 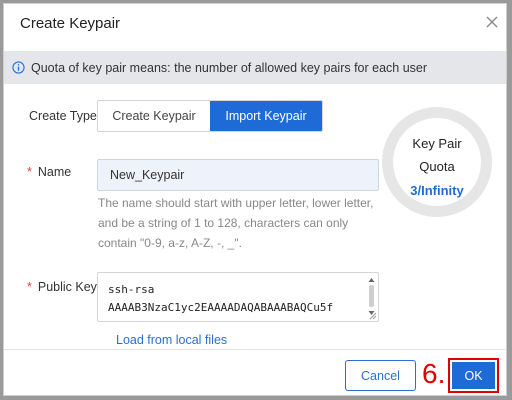 I want to click on resize-handle-icon, so click(x=373, y=316).